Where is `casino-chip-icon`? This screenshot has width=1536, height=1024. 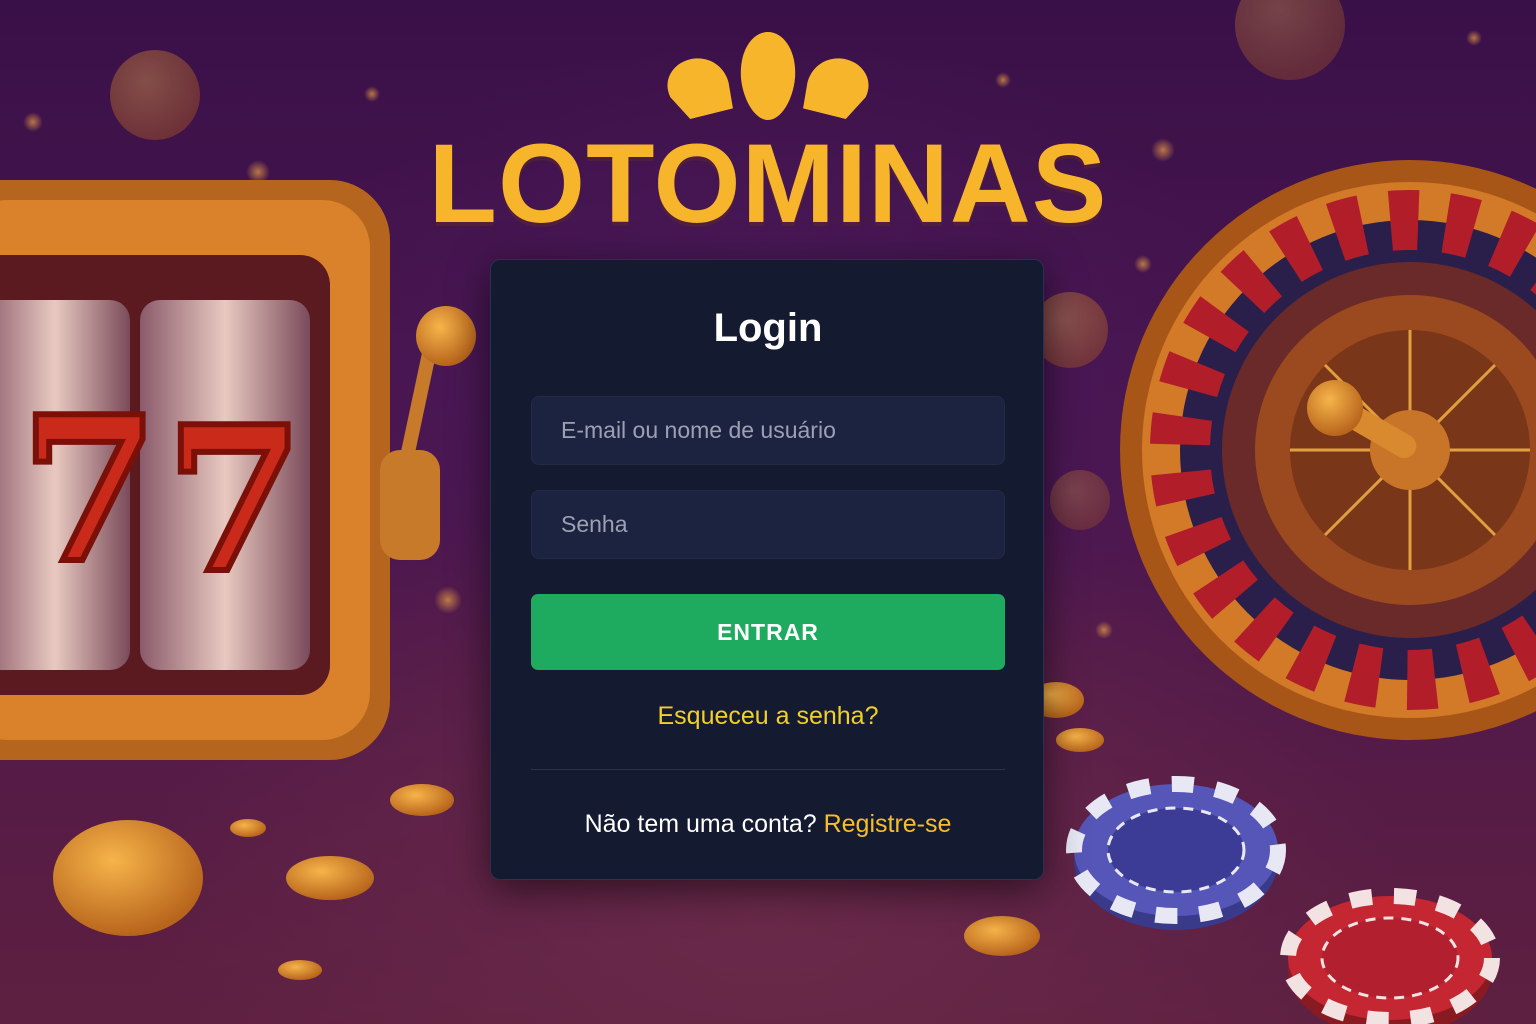 casino-chip-icon is located at coordinates (1283, 900).